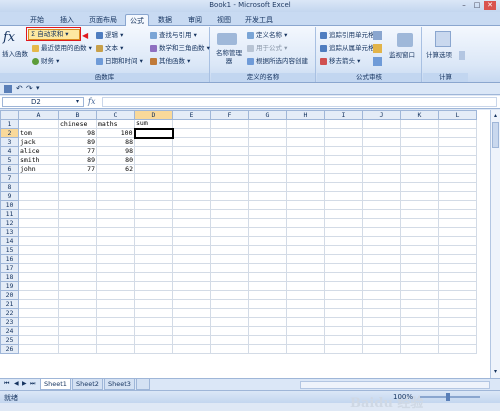  What do you see at coordinates (9, 304) in the screenshot?
I see `row-header: 21` at bounding box center [9, 304].